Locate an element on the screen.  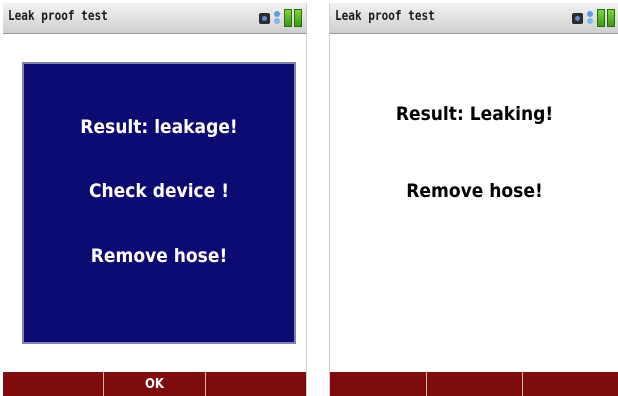
softkey-middle is located at coordinates (475, 384).